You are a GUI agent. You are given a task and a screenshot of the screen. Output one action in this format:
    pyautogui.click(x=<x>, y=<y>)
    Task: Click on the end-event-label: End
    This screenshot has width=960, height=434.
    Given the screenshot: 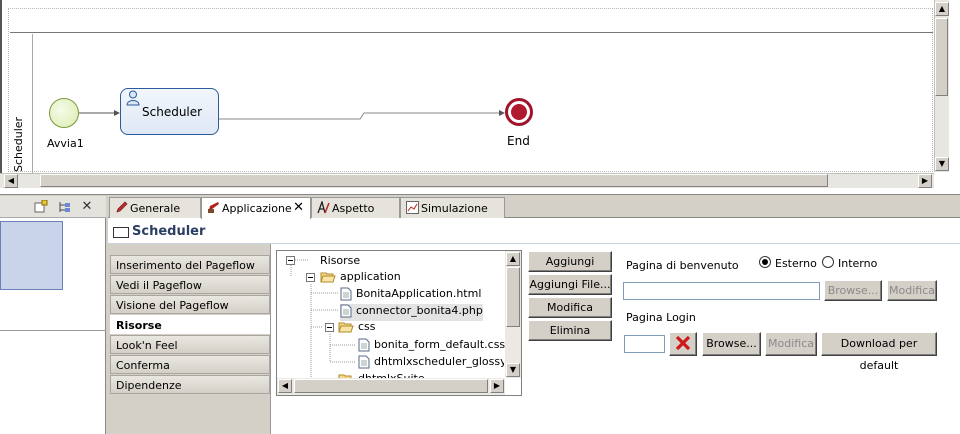 What is the action you would take?
    pyautogui.click(x=518, y=141)
    